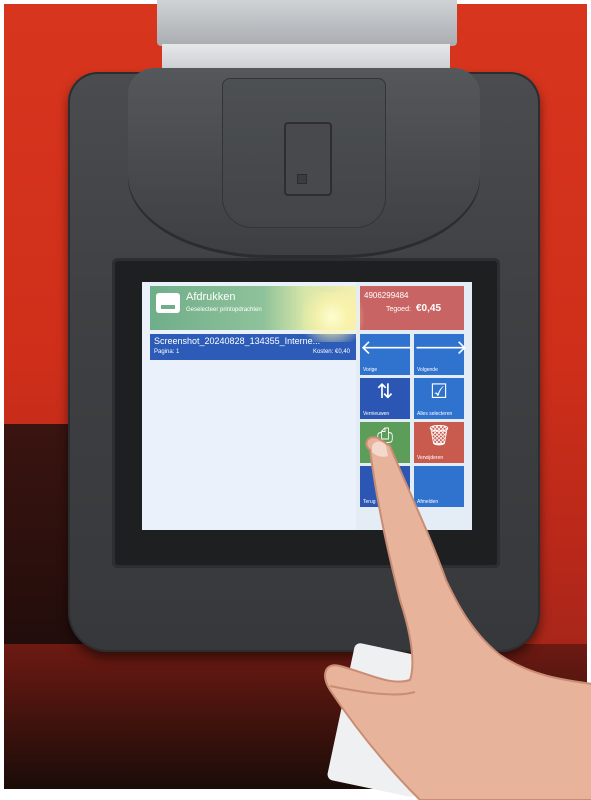  I want to click on select-all-button: ☑ Alles selecteren, so click(439, 398).